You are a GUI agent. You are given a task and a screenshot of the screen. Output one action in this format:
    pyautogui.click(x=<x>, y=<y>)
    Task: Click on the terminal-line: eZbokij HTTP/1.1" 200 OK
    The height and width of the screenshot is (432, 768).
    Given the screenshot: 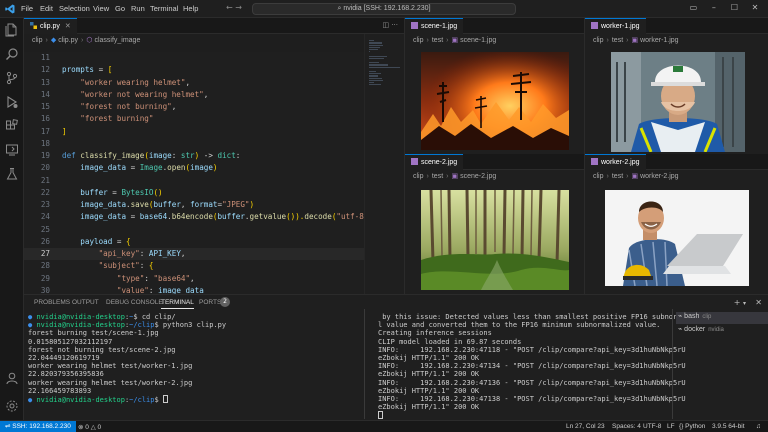 What is the action you would take?
    pyautogui.click(x=429, y=390)
    